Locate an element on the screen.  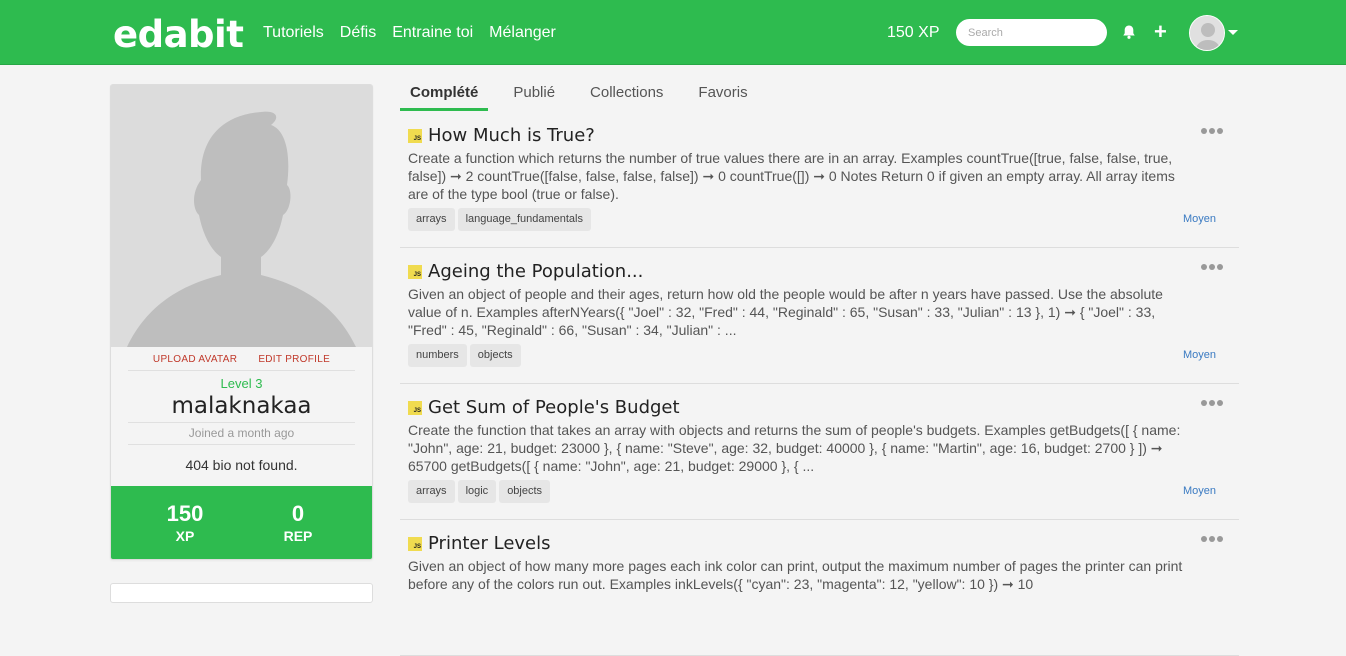
tab-favoris: Favoris is located at coordinates (722, 96).